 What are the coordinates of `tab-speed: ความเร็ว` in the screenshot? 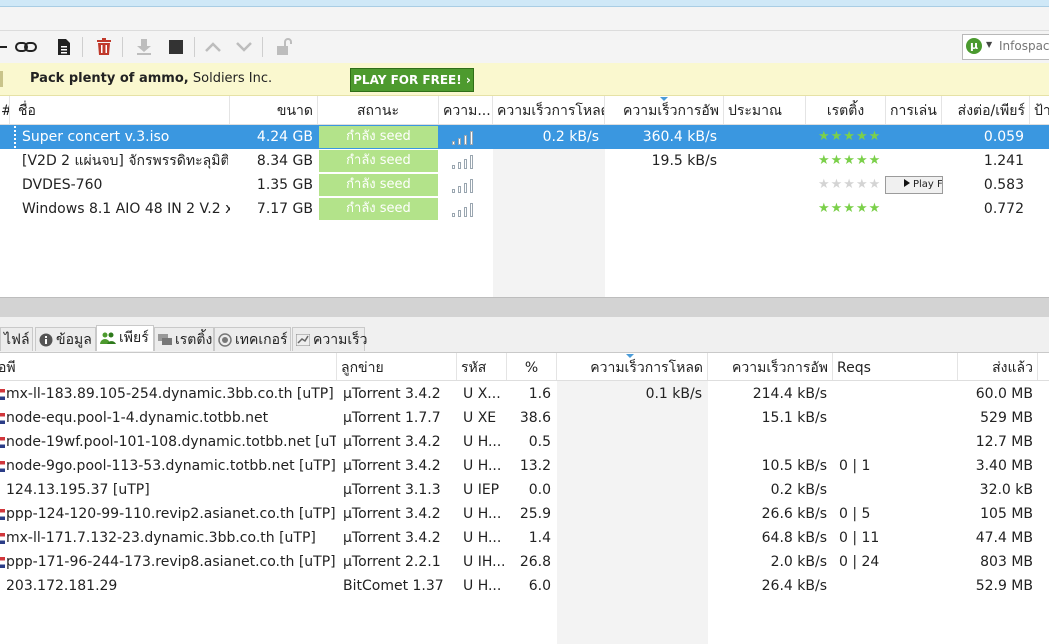 It's located at (329, 339).